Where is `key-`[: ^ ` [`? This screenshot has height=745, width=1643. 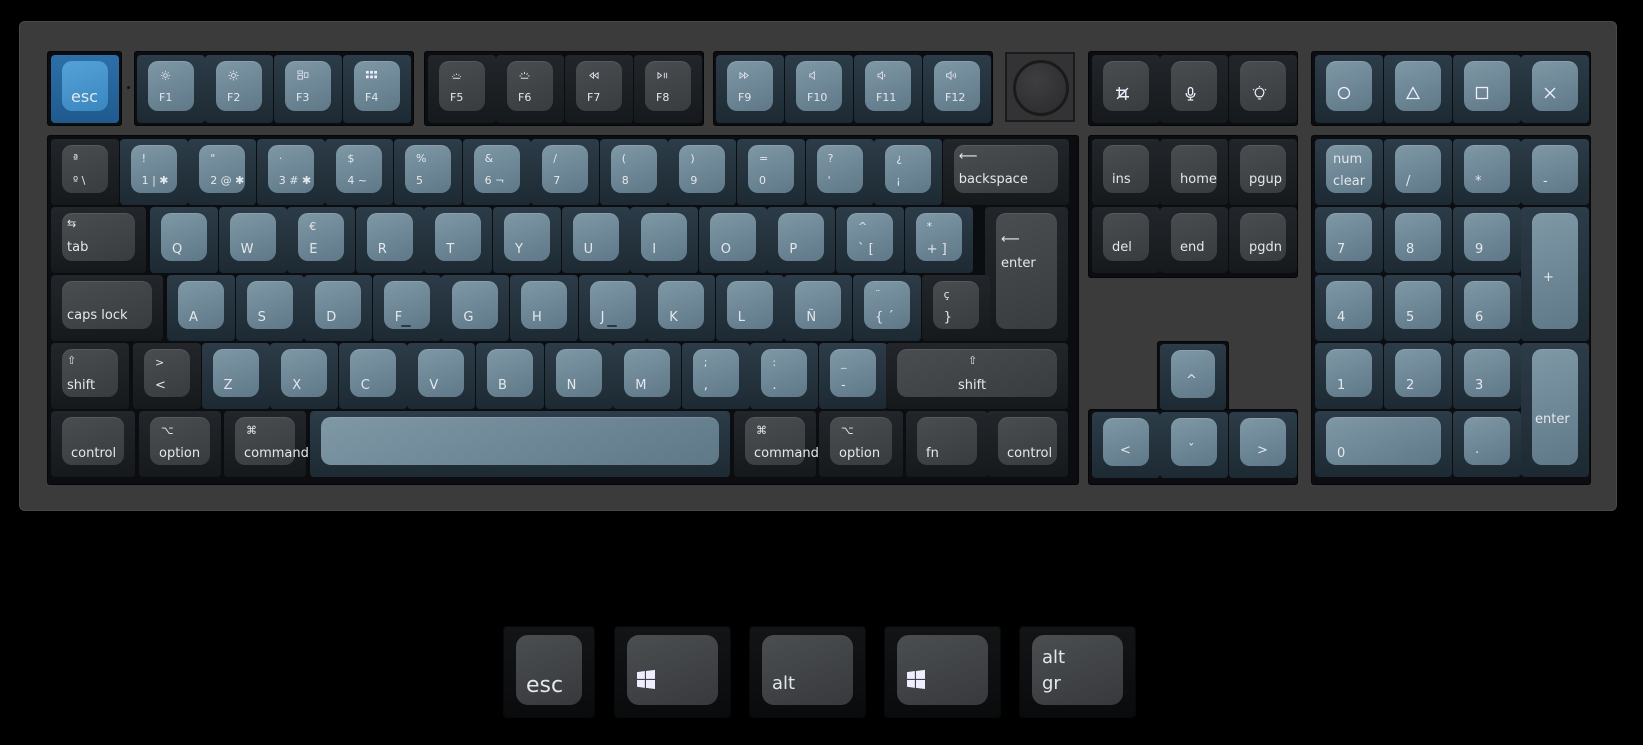 key-`[: ^ ` [ is located at coordinates (870, 240).